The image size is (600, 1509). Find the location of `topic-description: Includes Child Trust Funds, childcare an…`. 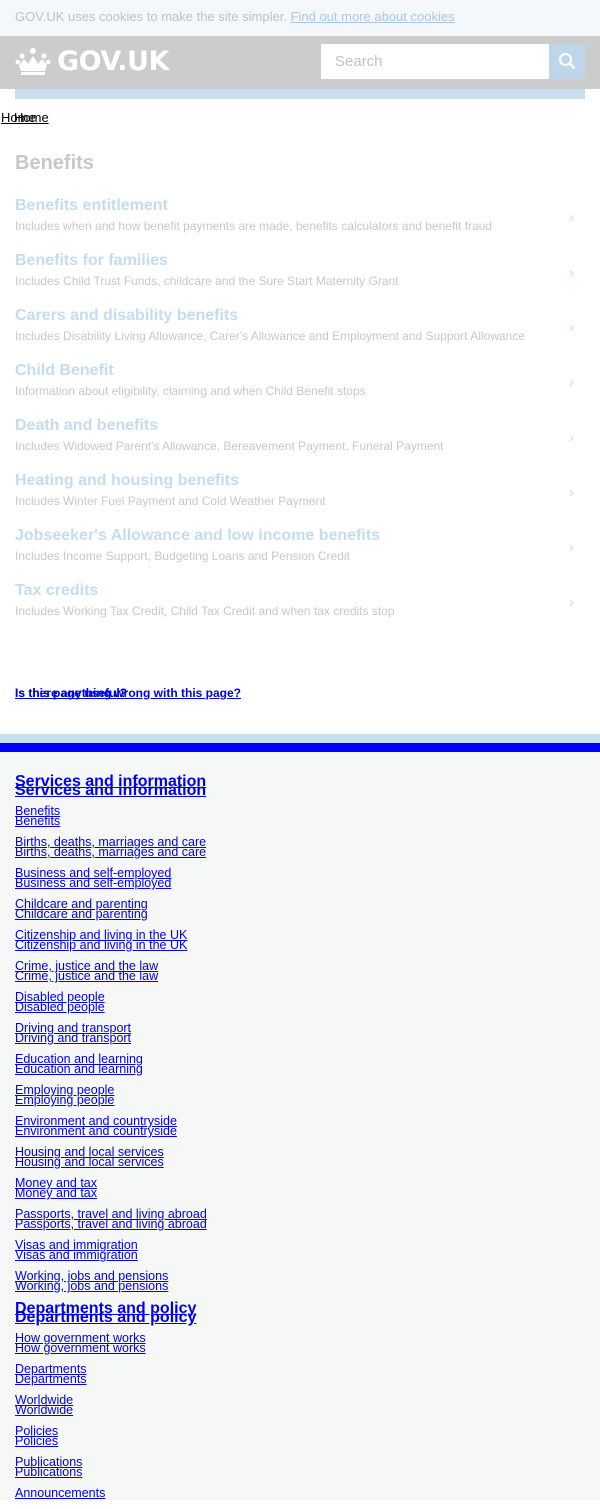

topic-description: Includes Child Trust Funds, childcare an… is located at coordinates (207, 281).